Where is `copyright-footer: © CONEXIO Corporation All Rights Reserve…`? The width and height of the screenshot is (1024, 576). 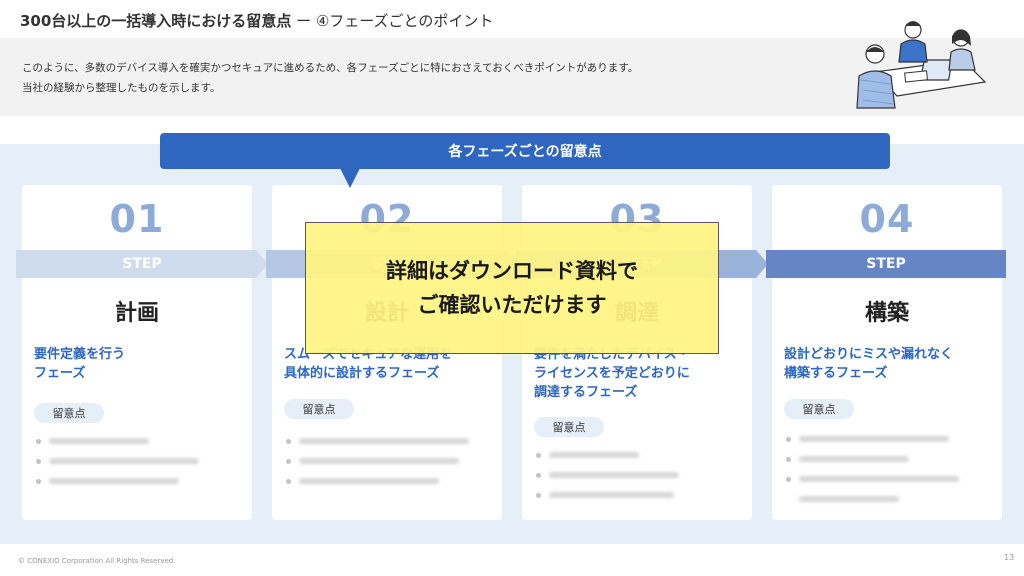 copyright-footer: © CONEXIO Corporation All Rights Reserve… is located at coordinates (97, 561).